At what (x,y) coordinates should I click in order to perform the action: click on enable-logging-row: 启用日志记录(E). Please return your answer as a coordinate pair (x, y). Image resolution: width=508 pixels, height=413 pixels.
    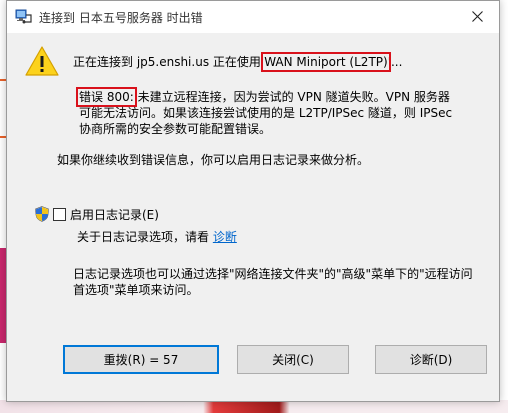
    Looking at the image, I should click on (97, 214).